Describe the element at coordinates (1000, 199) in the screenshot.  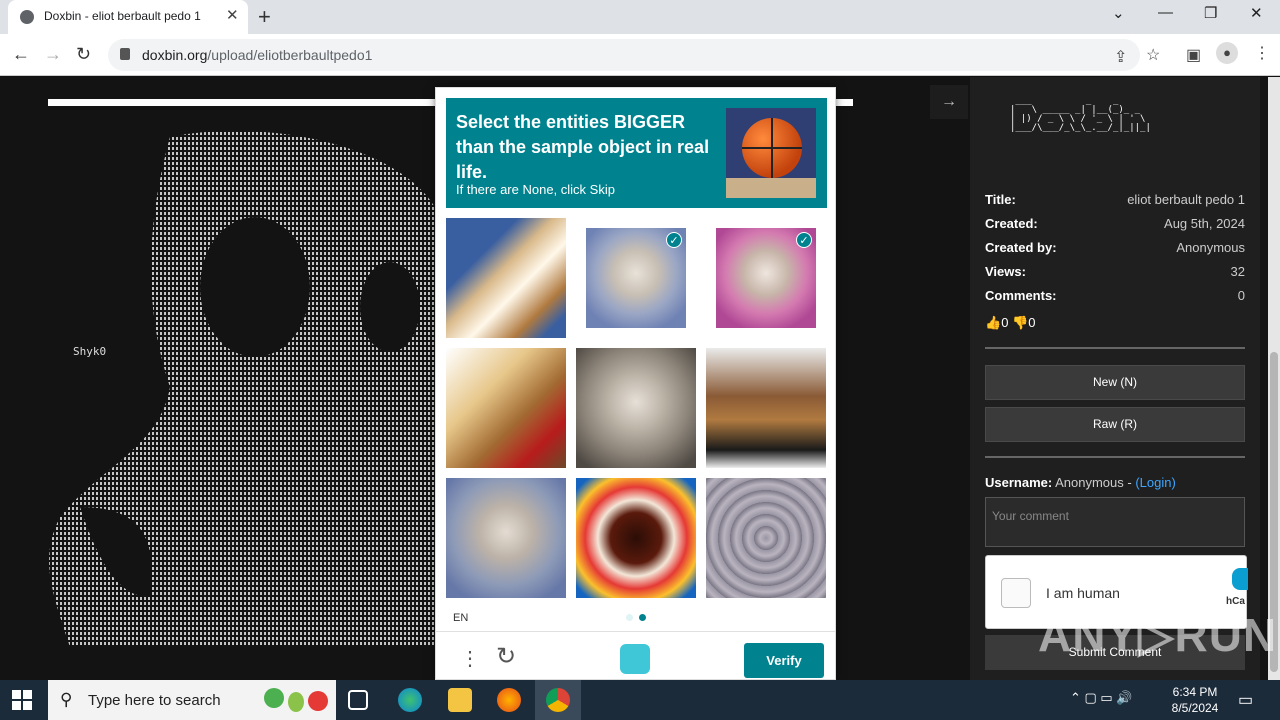
I see `meta-key: Title:` at that location.